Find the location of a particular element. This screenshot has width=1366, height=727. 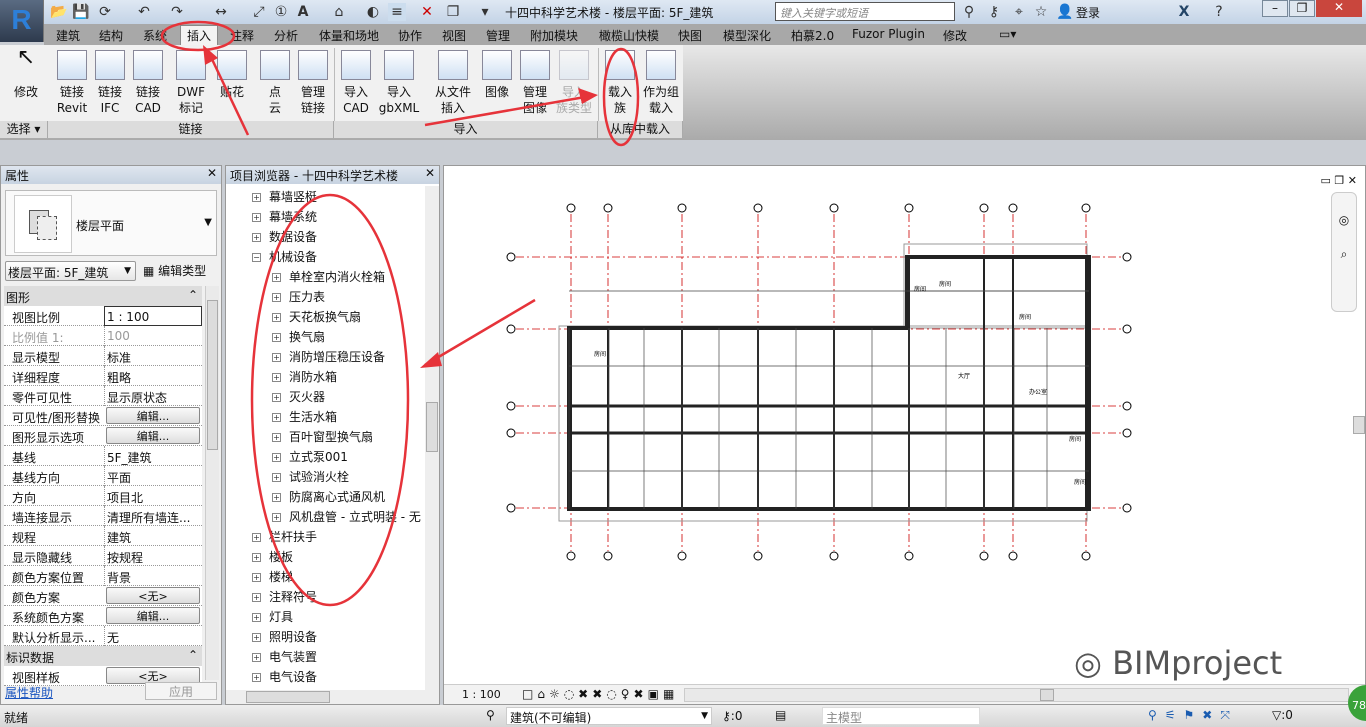

load-family-button: 载入族 is located at coordinates (620, 83).